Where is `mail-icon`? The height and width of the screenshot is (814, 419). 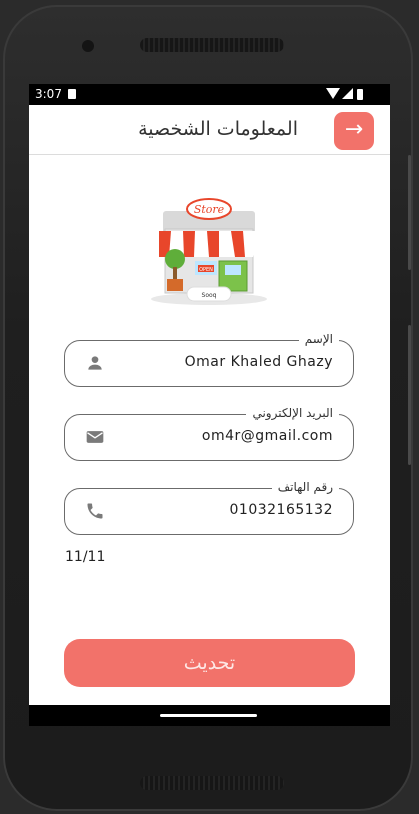
mail-icon is located at coordinates (95, 437).